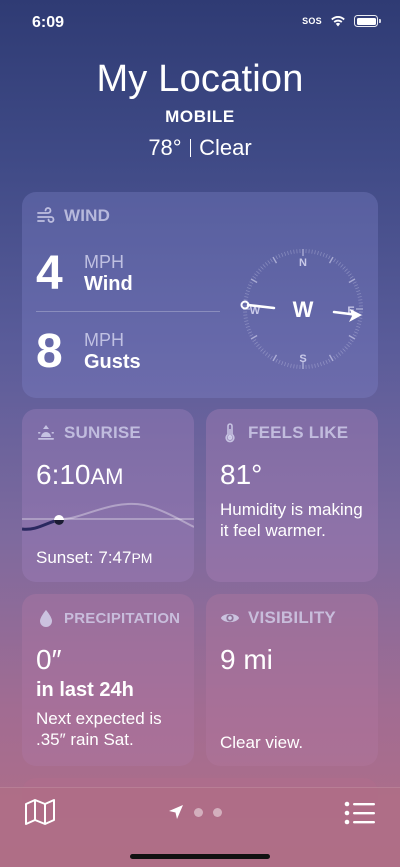 The height and width of the screenshot is (867, 400). What do you see at coordinates (108, 618) in the screenshot?
I see `precipitation-heading: PRECIPITATION` at bounding box center [108, 618].